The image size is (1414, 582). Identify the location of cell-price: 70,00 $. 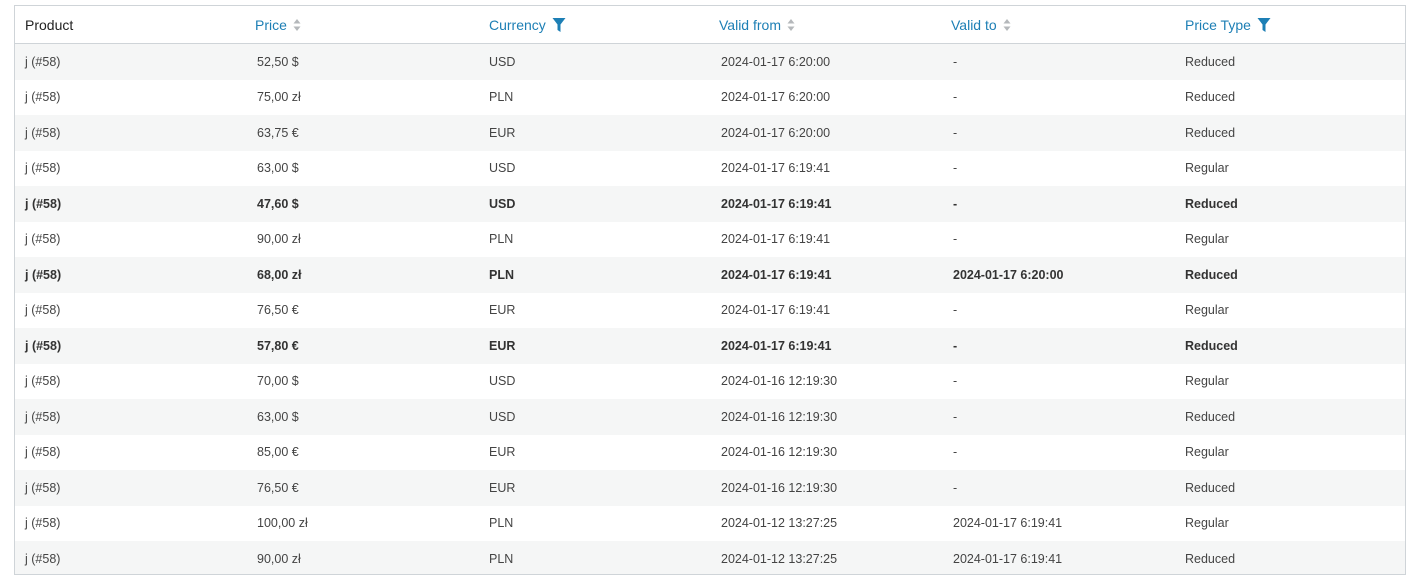
(278, 381).